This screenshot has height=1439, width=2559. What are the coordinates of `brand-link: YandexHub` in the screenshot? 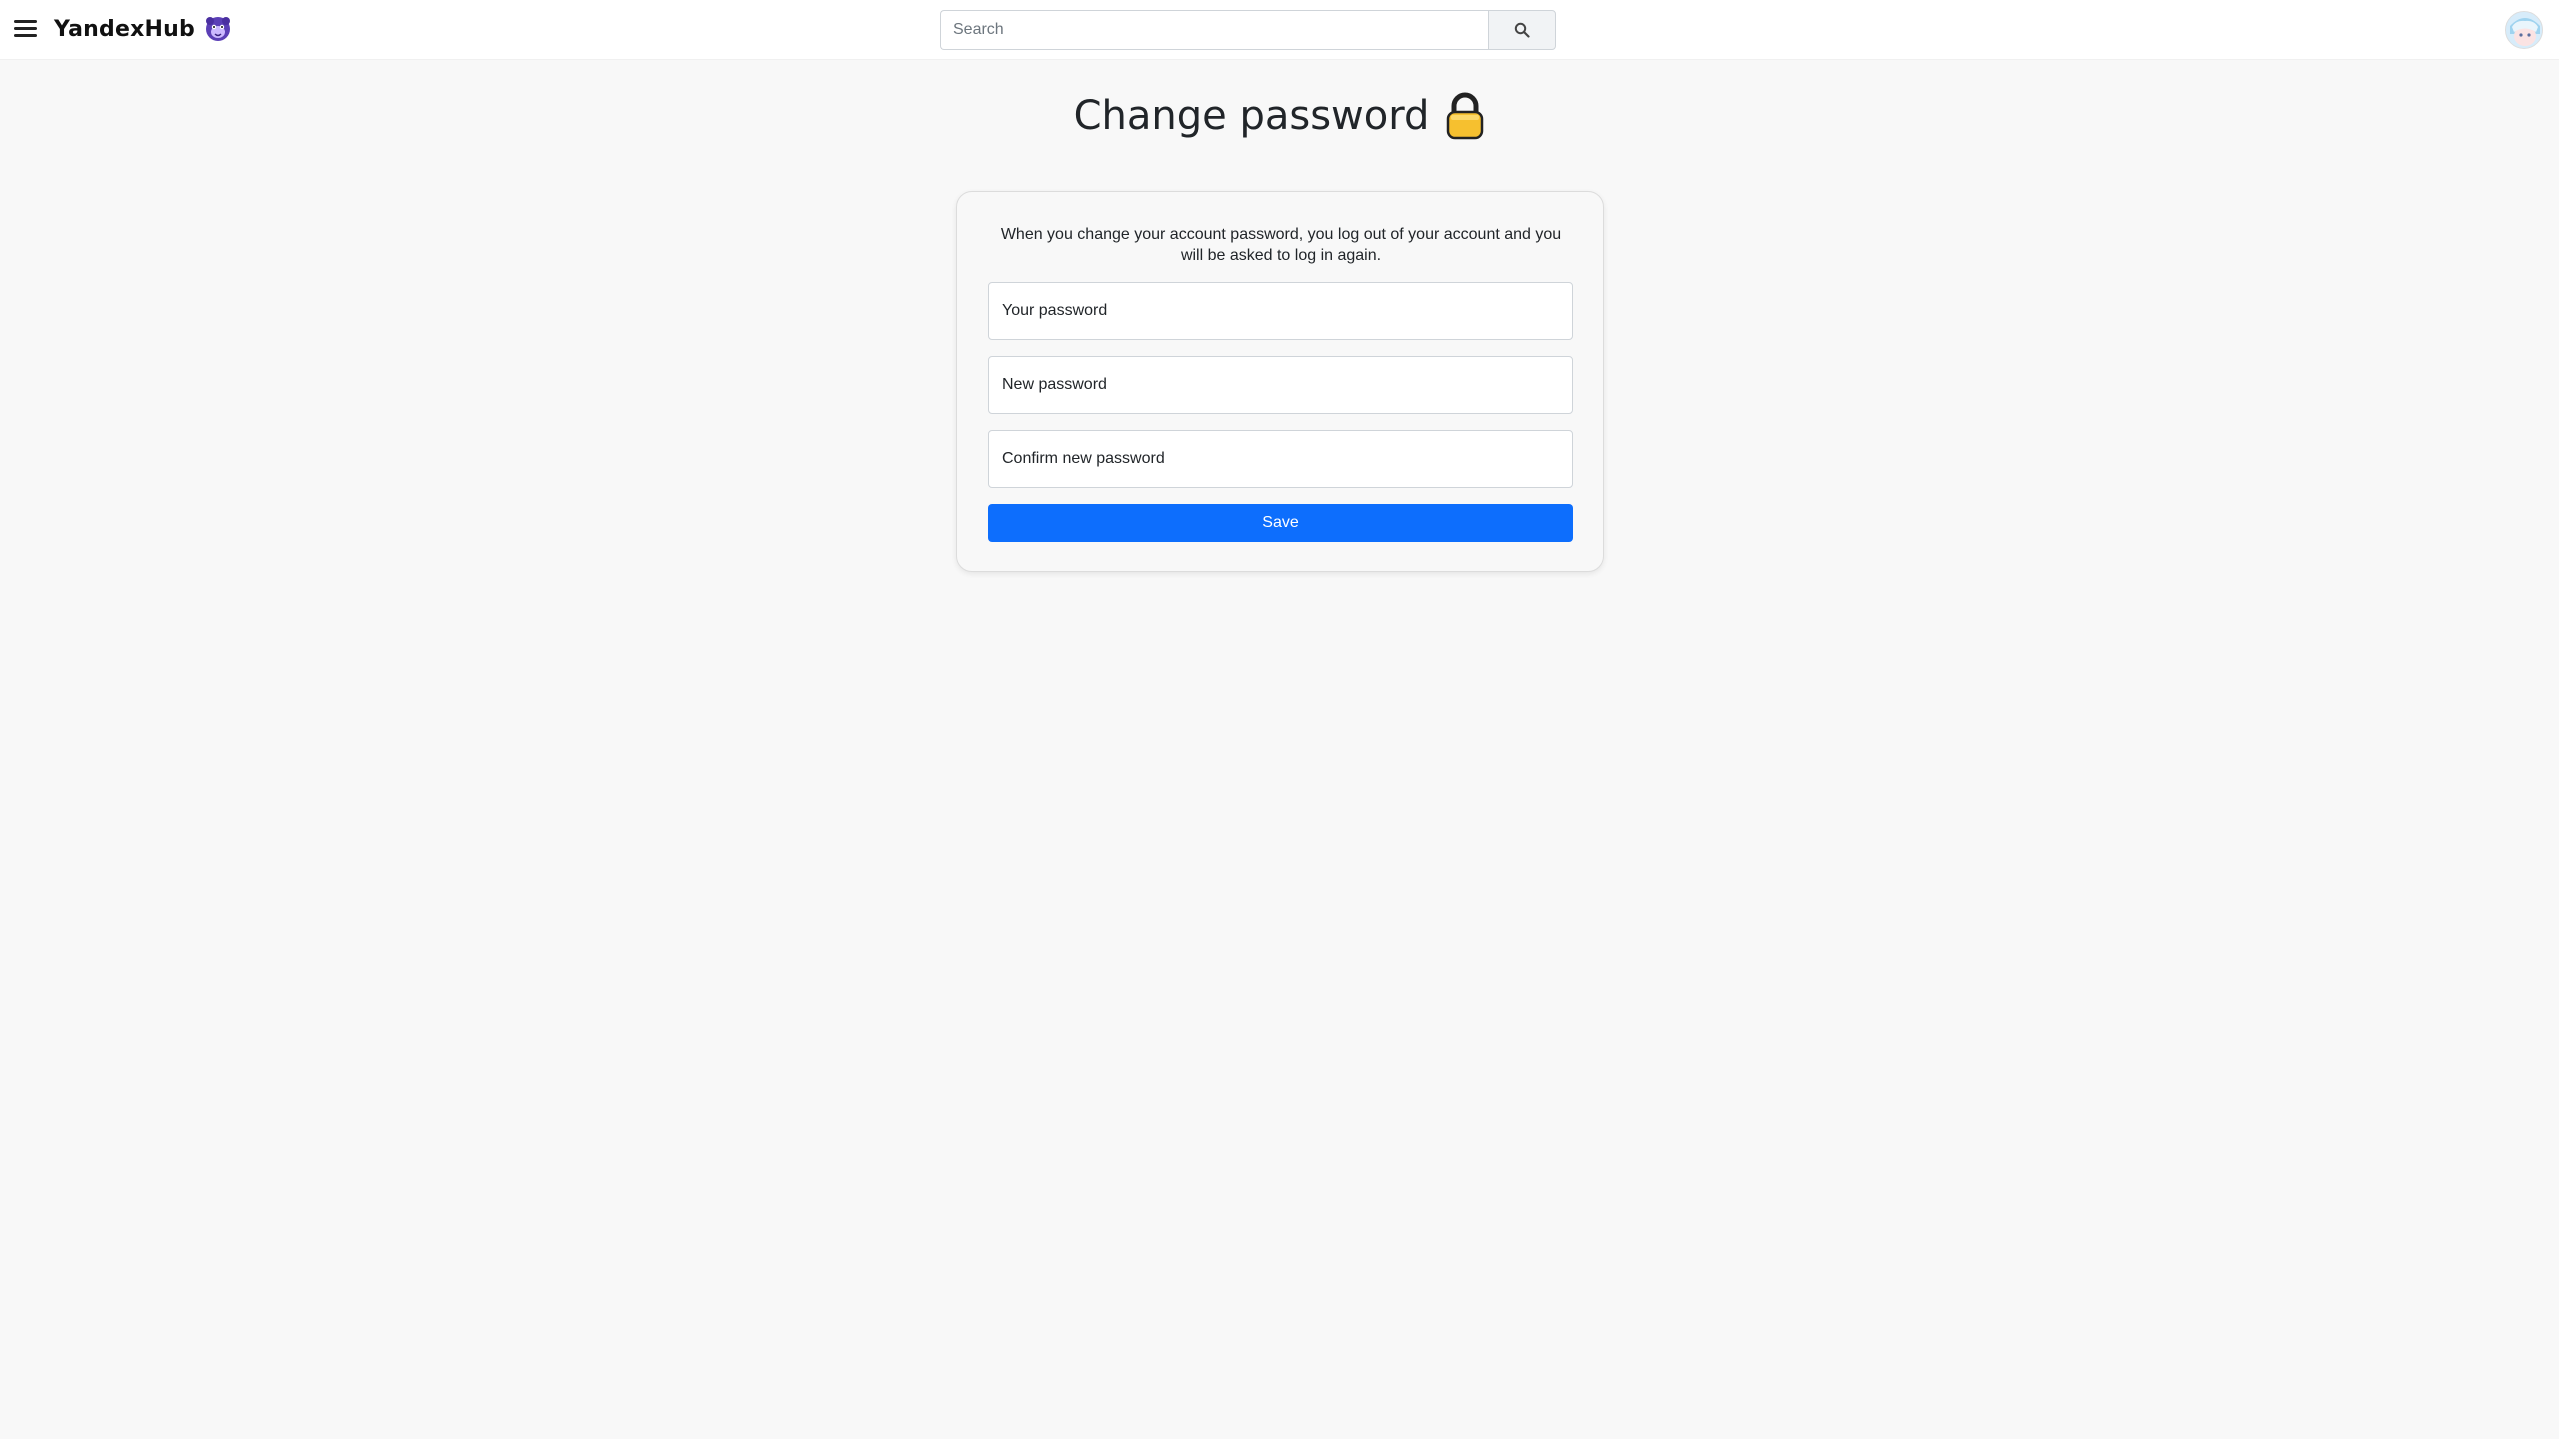 It's located at (143, 29).